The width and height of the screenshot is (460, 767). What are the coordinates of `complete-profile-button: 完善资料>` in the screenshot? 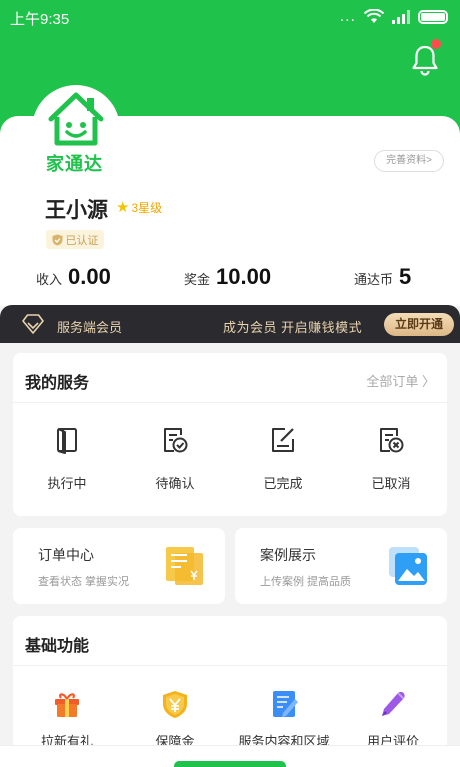 It's located at (409, 161).